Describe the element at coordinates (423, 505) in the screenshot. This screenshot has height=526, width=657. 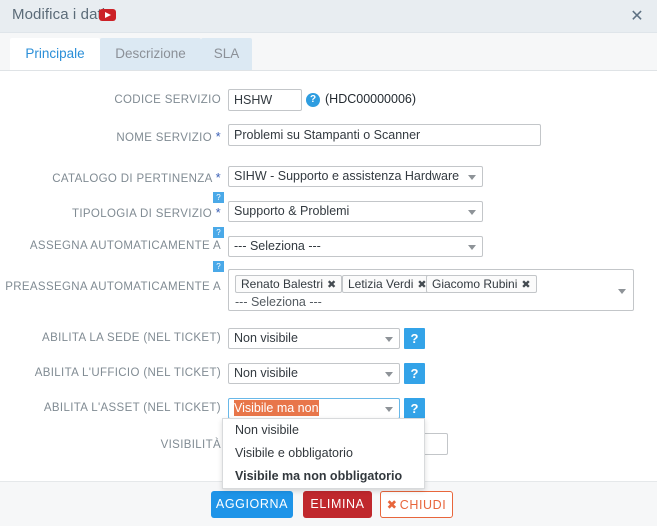
I see `chiudi-button-label: CHIUDI` at that location.